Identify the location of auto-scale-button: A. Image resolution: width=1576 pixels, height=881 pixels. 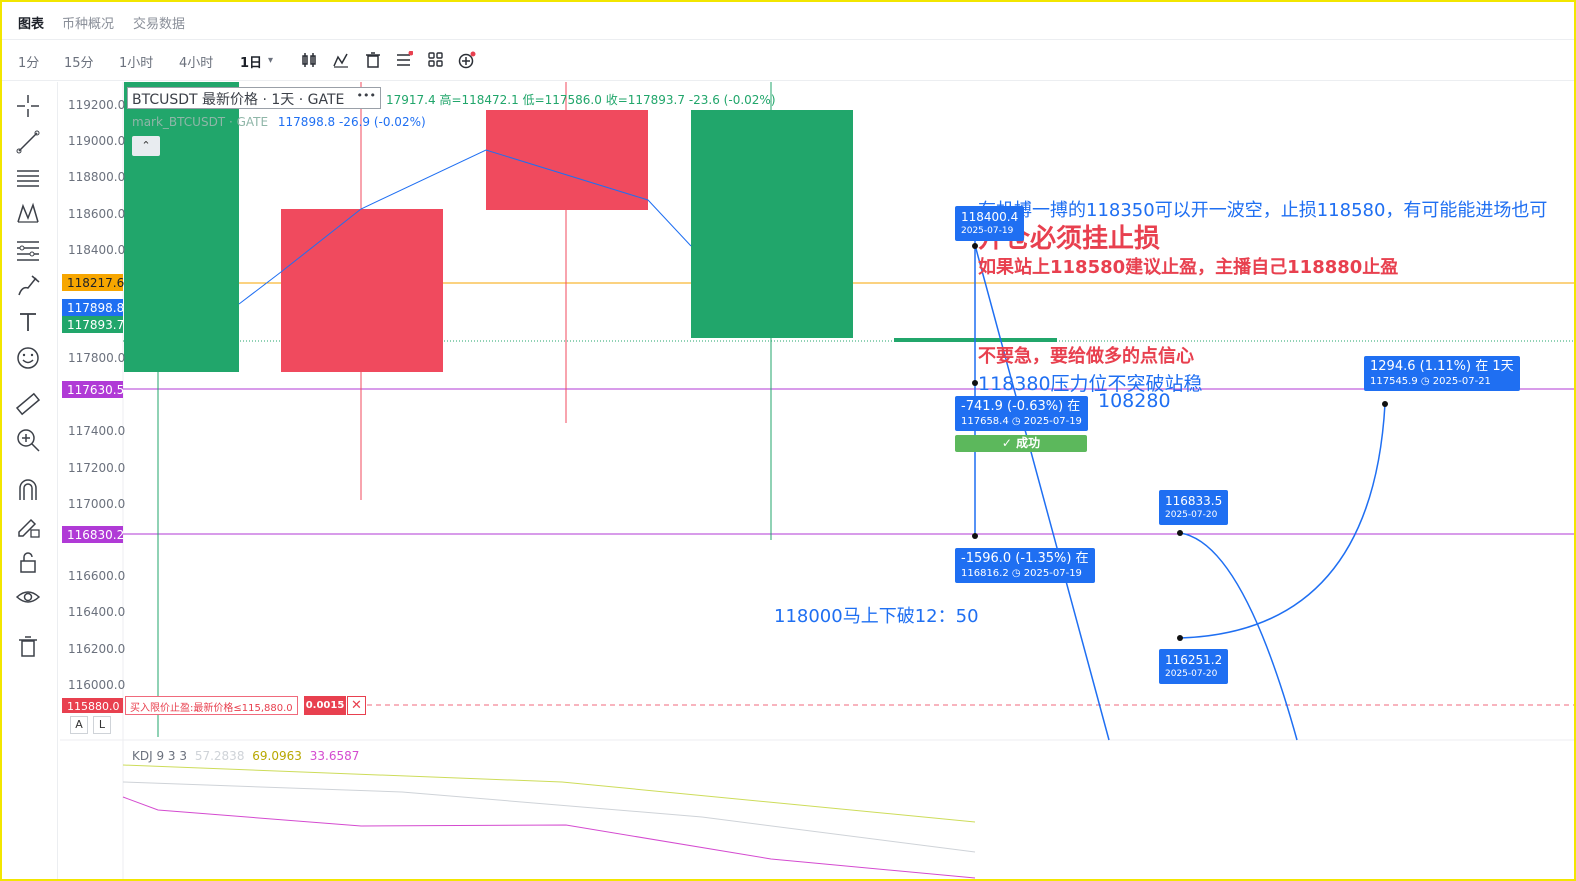
(79, 725).